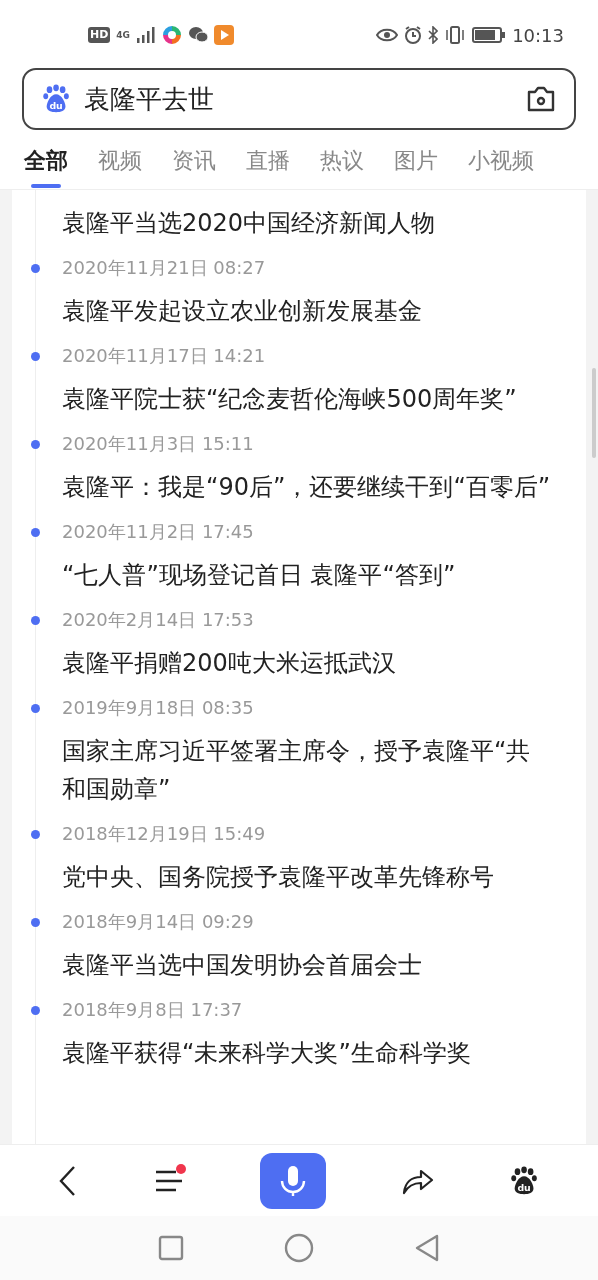 This screenshot has height=1280, width=598. Describe the element at coordinates (171, 1248) in the screenshot. I see `recents-icon` at that location.